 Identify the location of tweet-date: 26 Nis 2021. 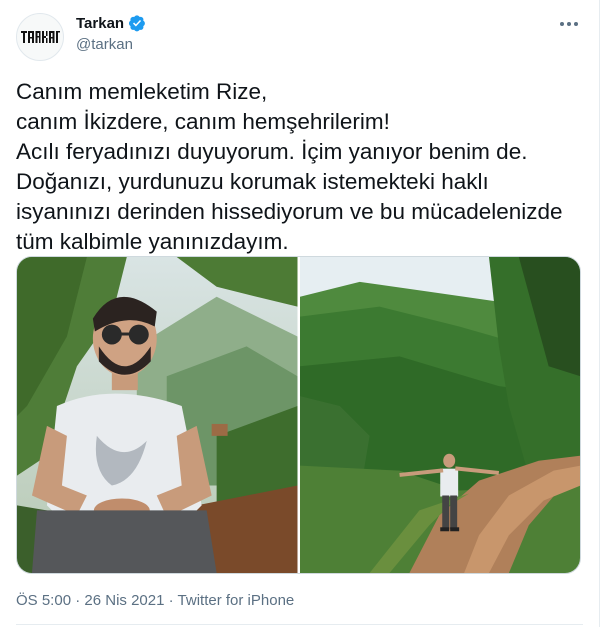
(124, 600).